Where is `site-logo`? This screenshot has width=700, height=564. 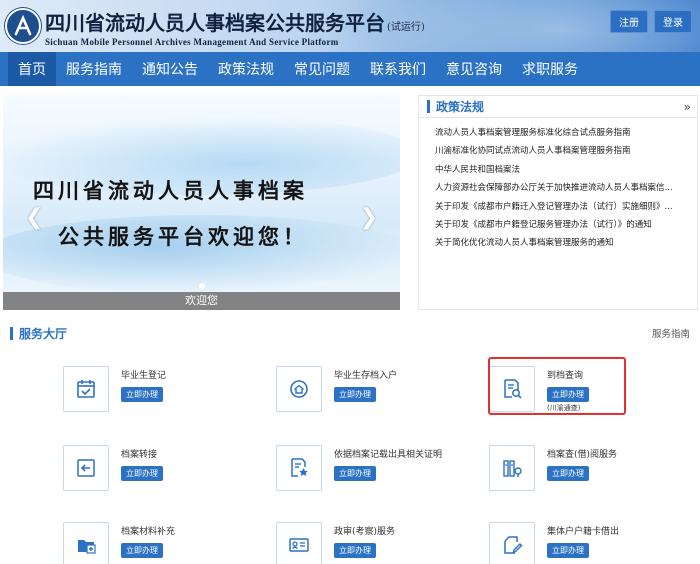 site-logo is located at coordinates (23, 26).